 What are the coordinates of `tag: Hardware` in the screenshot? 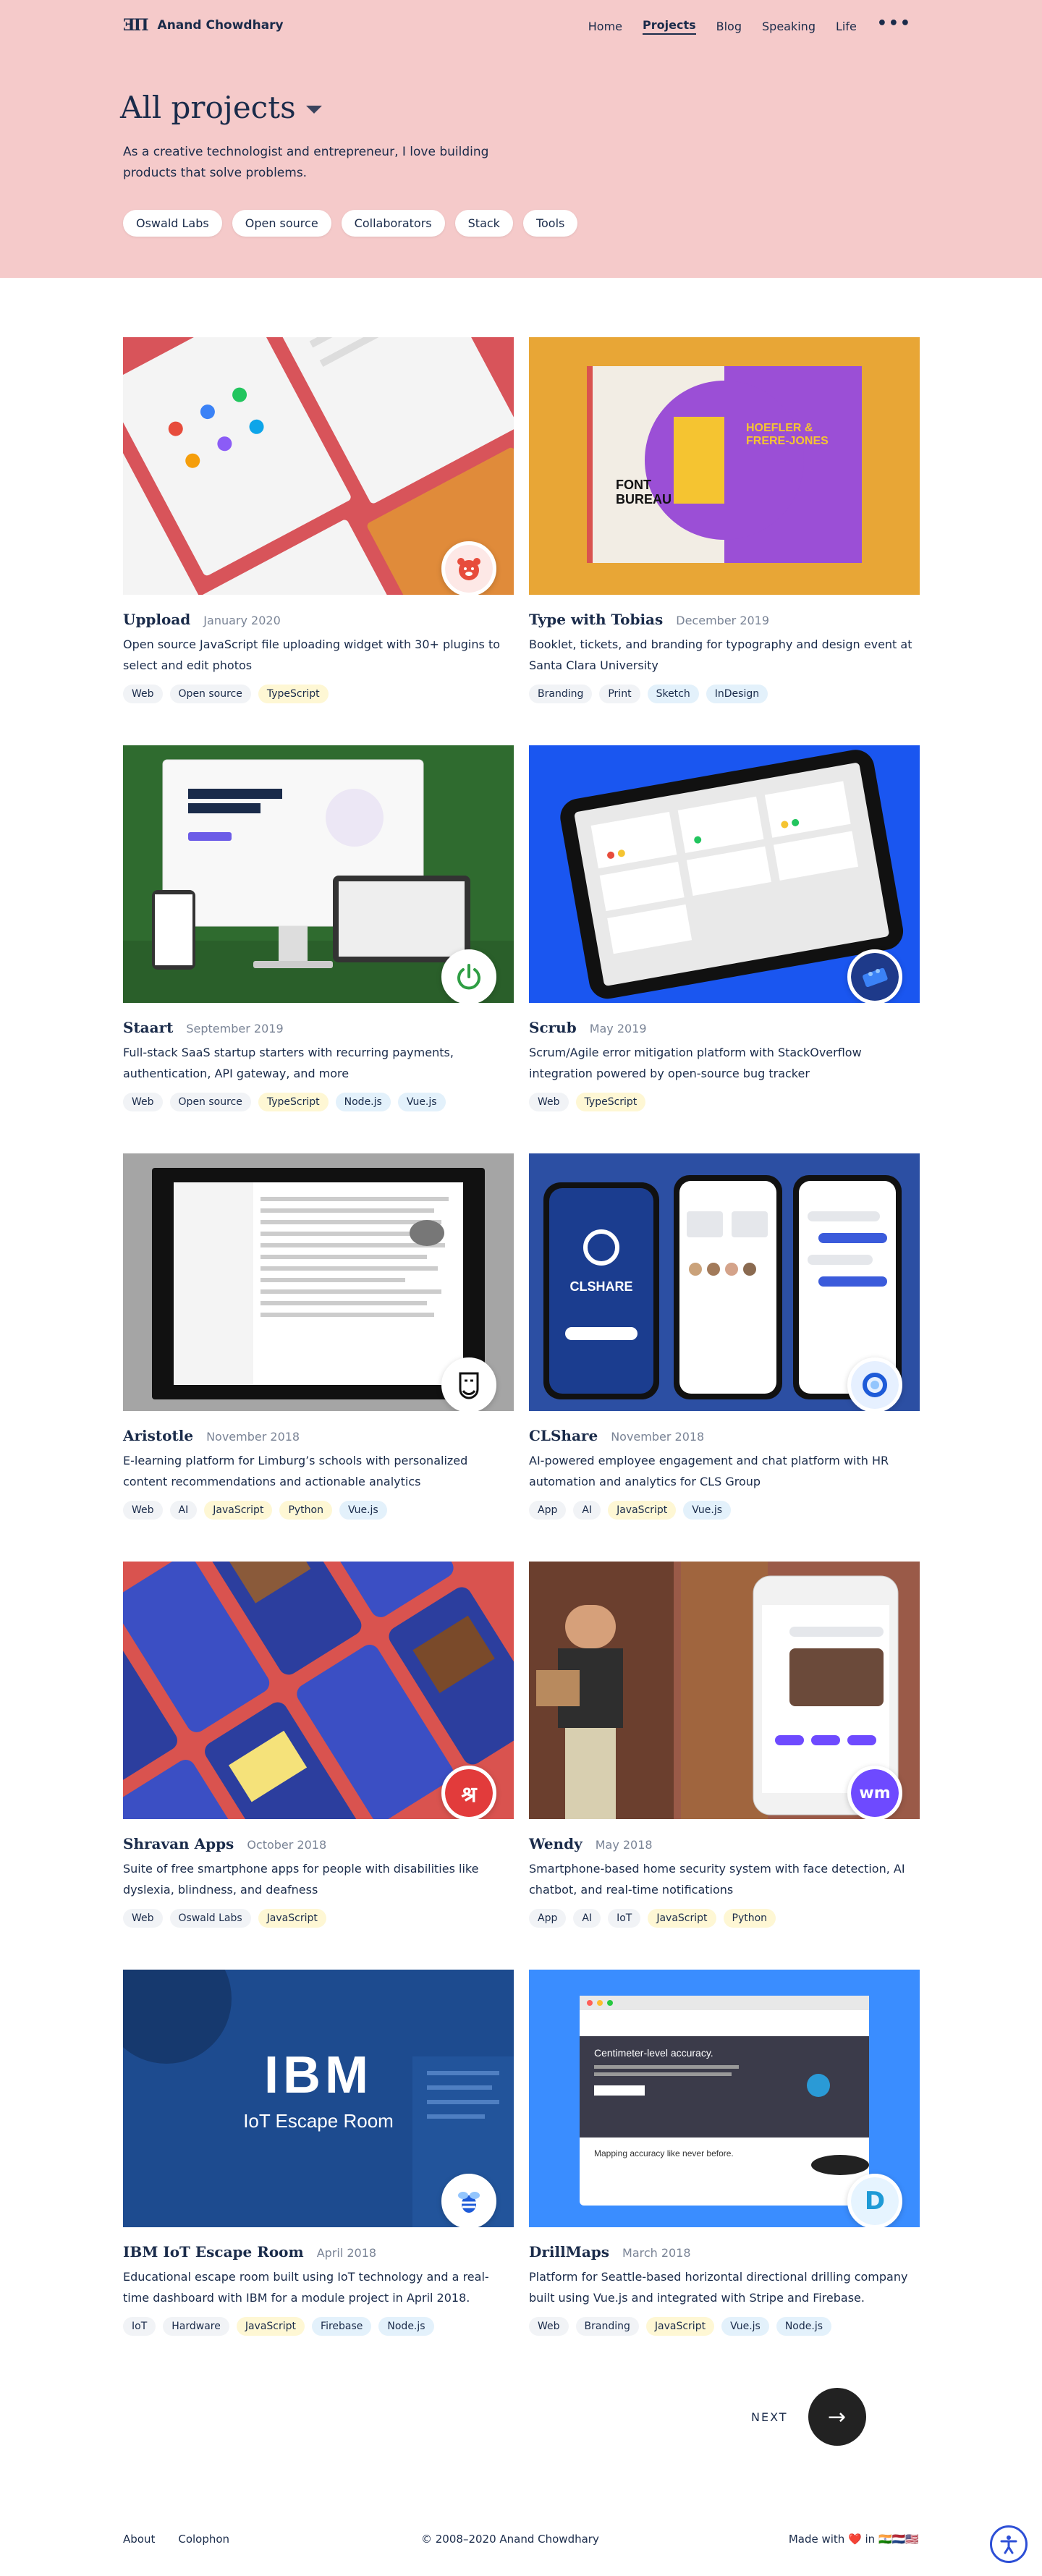 It's located at (196, 2326).